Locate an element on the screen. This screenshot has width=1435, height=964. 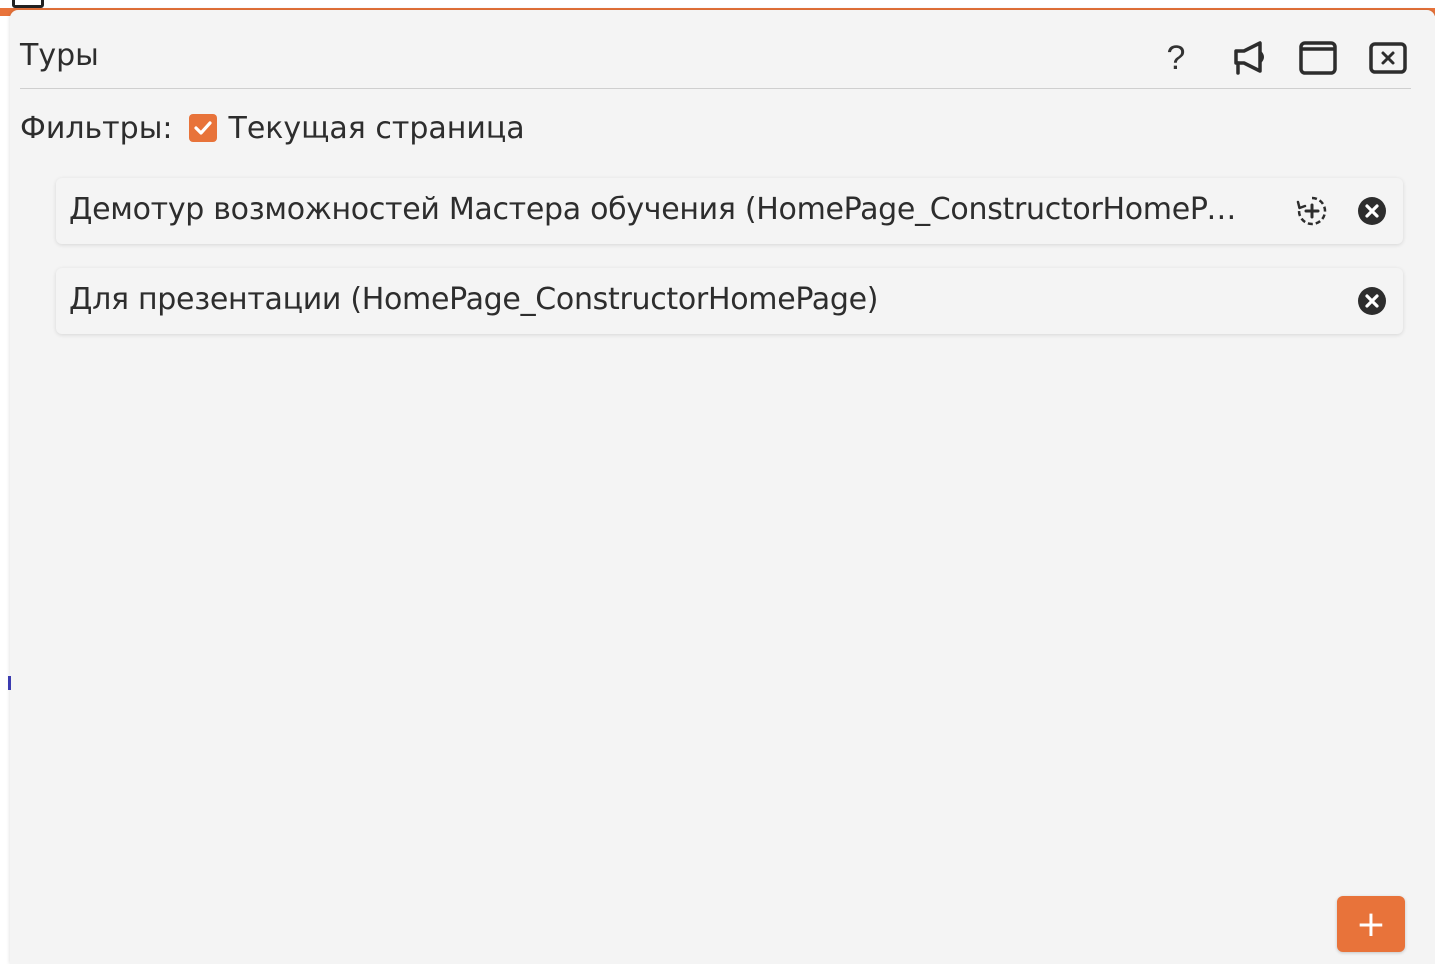
run-tour-icon is located at coordinates (1311, 211).